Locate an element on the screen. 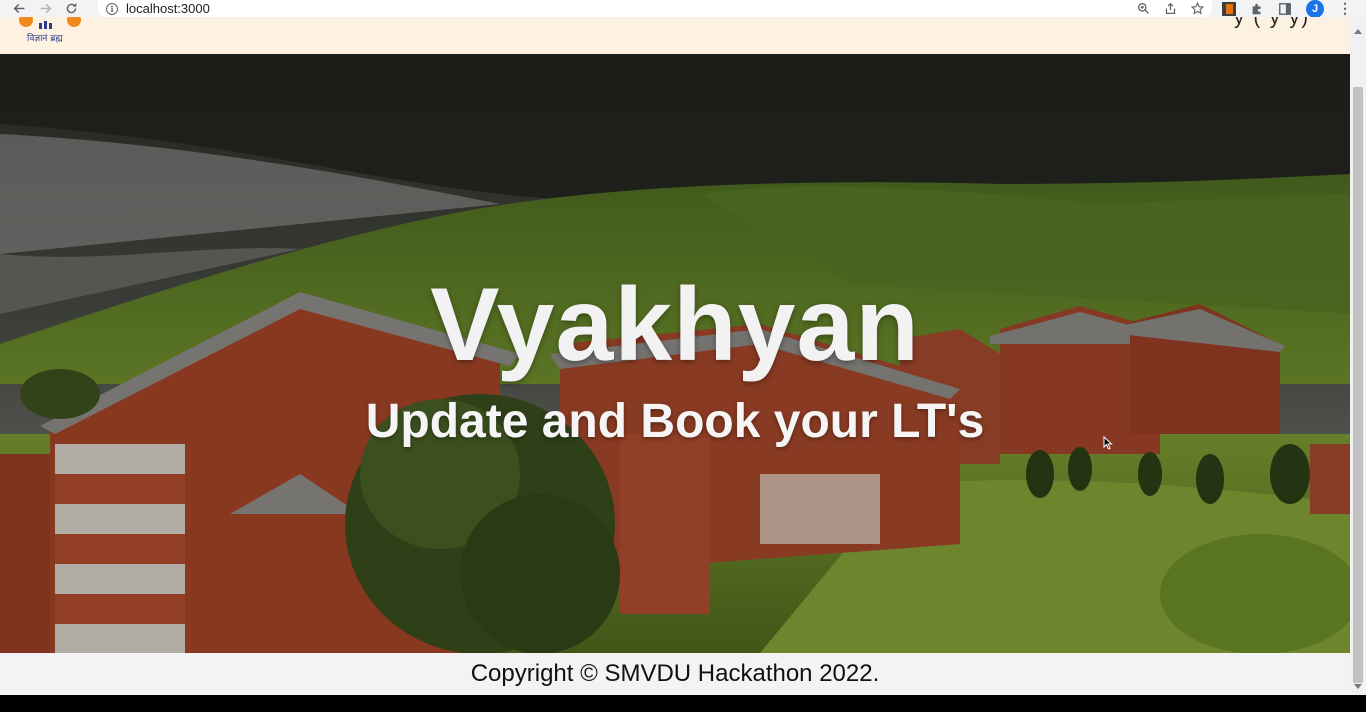  address-bar: i localhost:3000 is located at coordinates (655, 8).